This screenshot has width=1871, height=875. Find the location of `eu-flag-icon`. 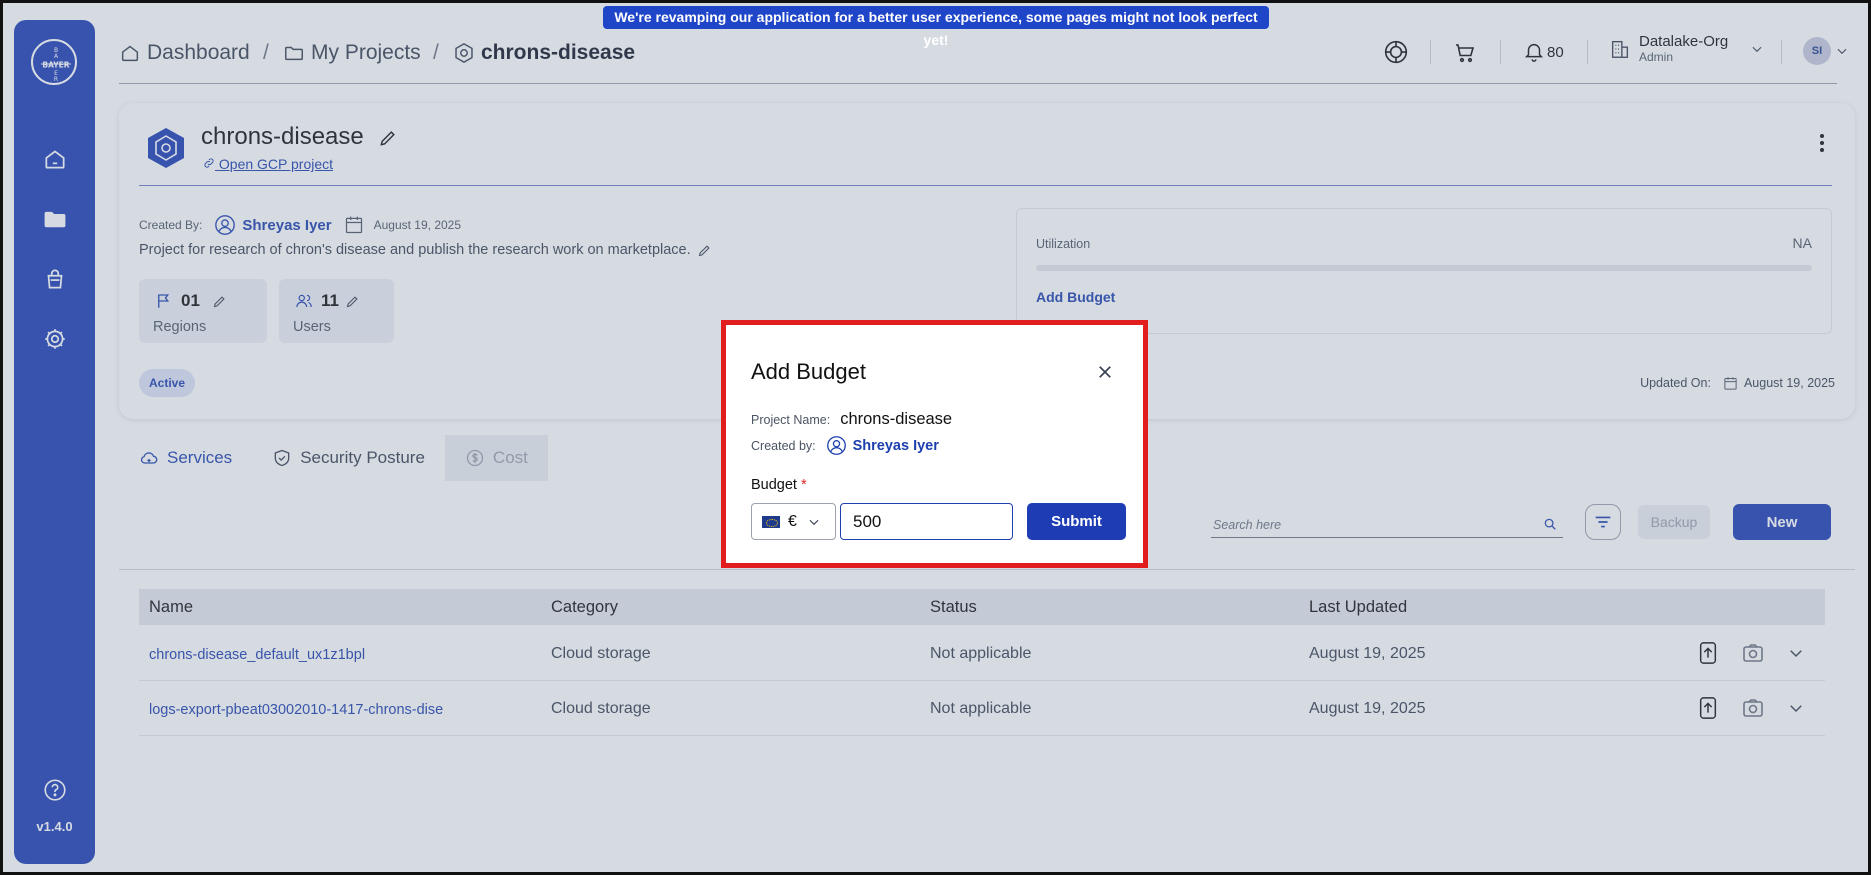

eu-flag-icon is located at coordinates (771, 521).